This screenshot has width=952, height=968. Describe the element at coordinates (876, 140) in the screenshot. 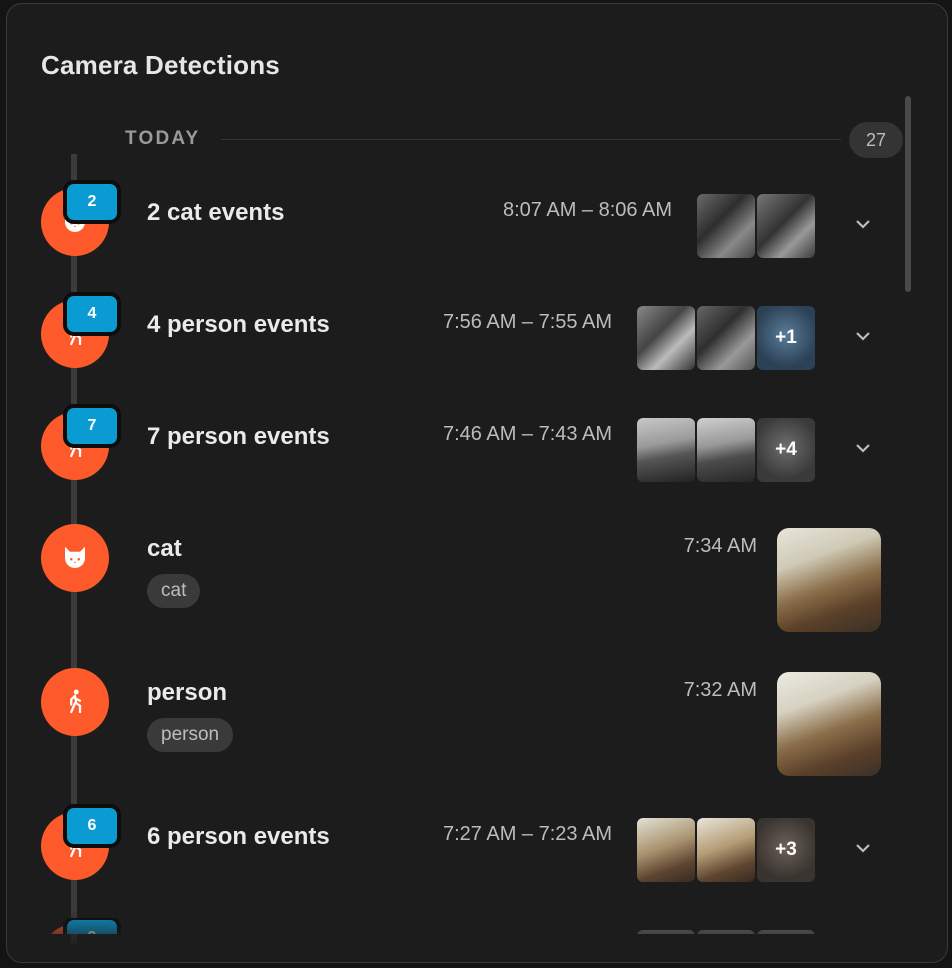

I see `day-count-badge: 27` at that location.